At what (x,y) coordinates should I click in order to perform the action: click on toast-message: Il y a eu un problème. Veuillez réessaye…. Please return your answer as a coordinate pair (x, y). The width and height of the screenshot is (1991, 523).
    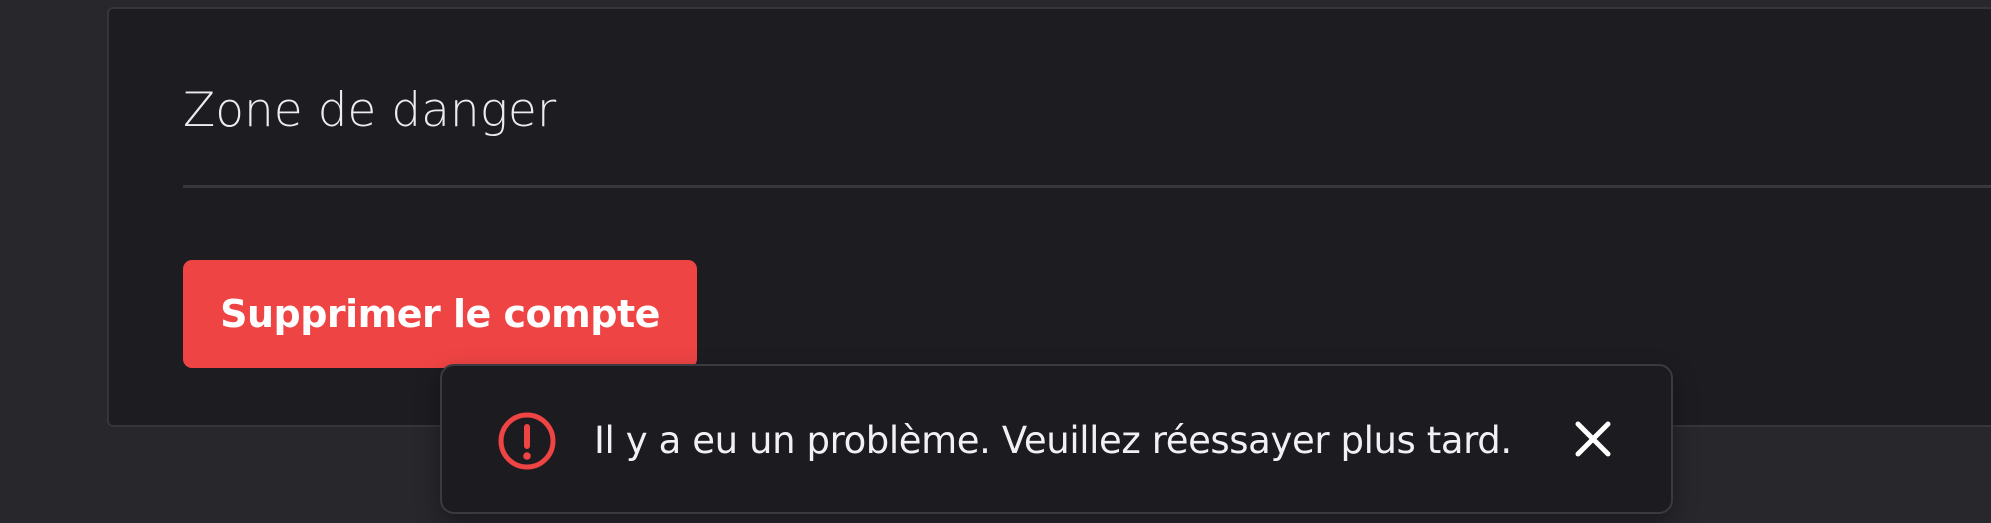
    Looking at the image, I should click on (1053, 440).